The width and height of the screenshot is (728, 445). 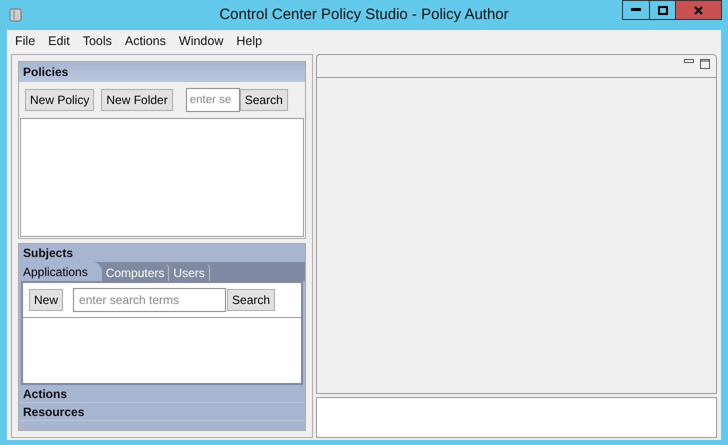 I want to click on close-icon, so click(x=698, y=10).